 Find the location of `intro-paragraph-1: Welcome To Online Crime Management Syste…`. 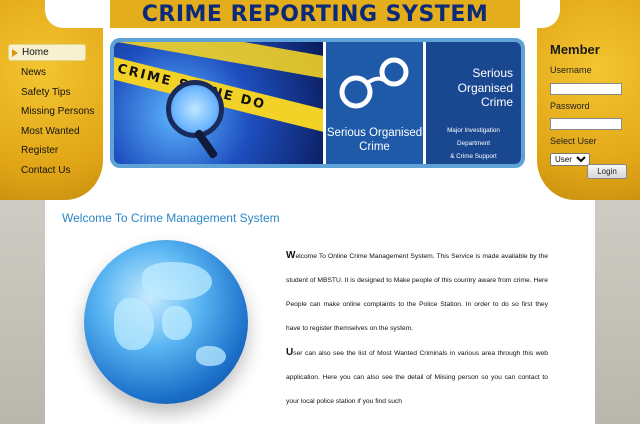

intro-paragraph-1: Welcome To Online Crime Management Syste… is located at coordinates (417, 292).